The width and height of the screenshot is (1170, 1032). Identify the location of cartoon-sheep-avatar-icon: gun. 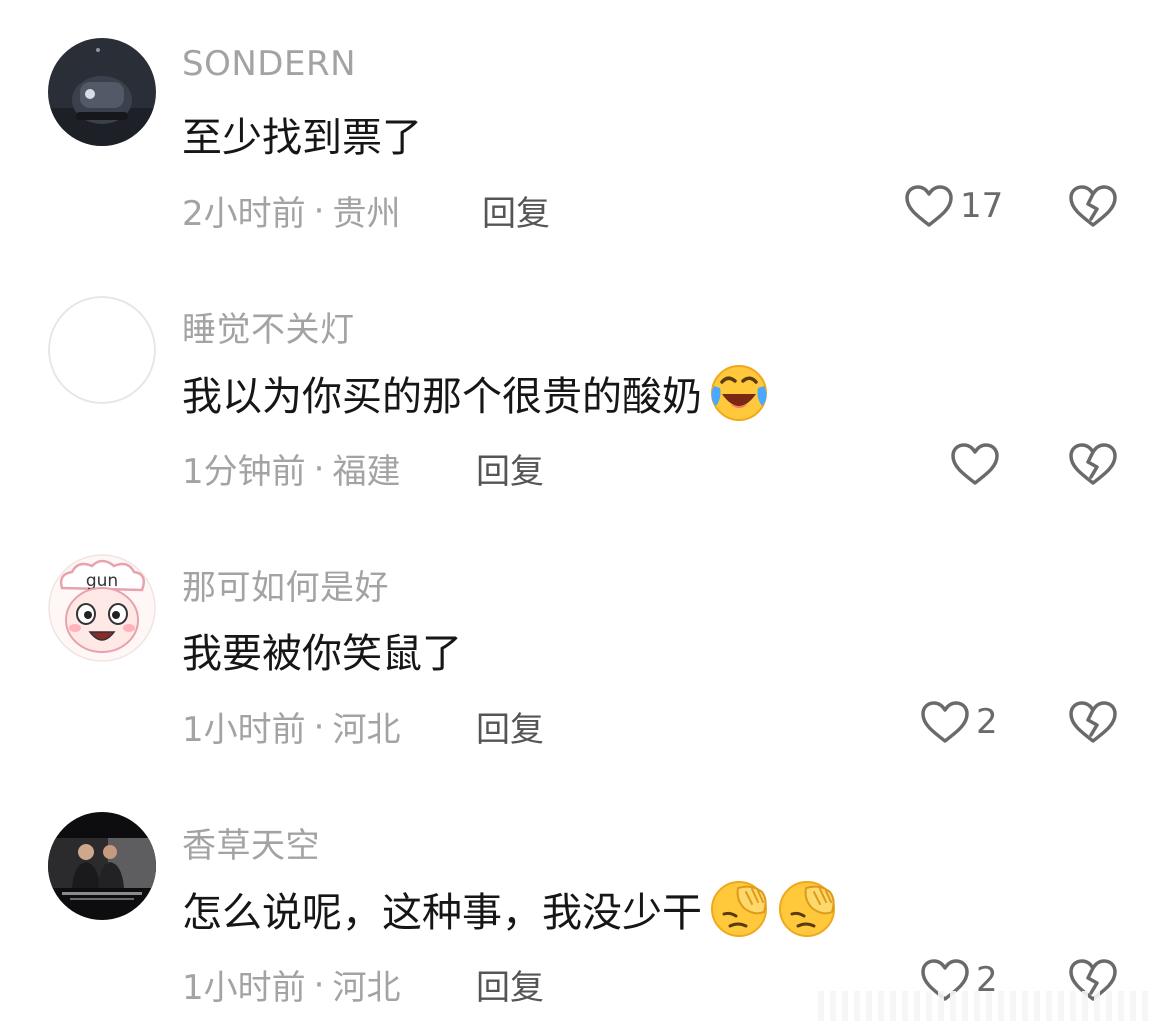
(102, 608).